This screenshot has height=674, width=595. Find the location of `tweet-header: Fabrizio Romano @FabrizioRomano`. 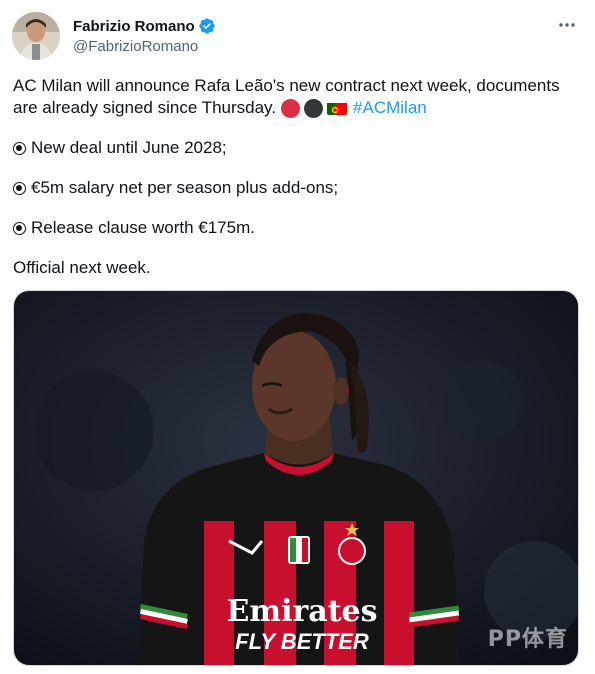

tweet-header: Fabrizio Romano @FabrizioRomano is located at coordinates (297, 37).